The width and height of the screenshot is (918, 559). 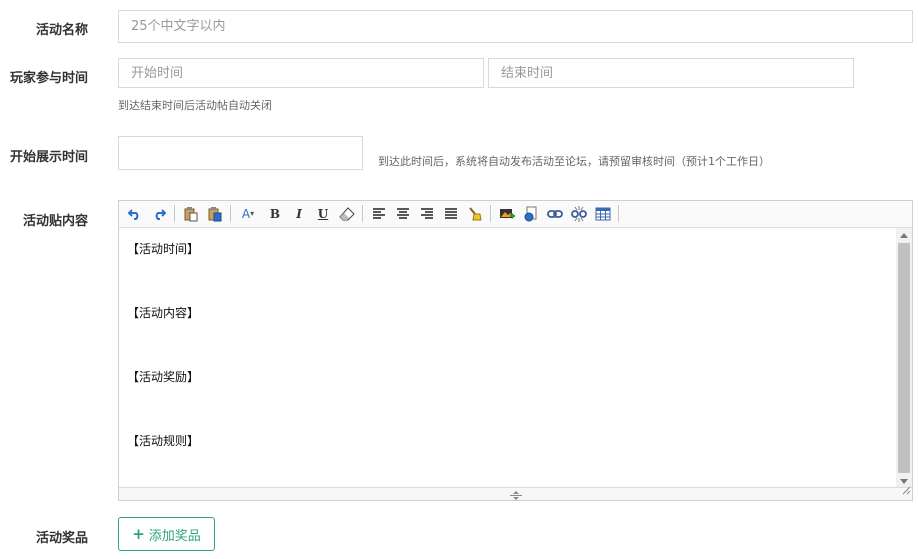 I want to click on unlink-icon, so click(x=579, y=214).